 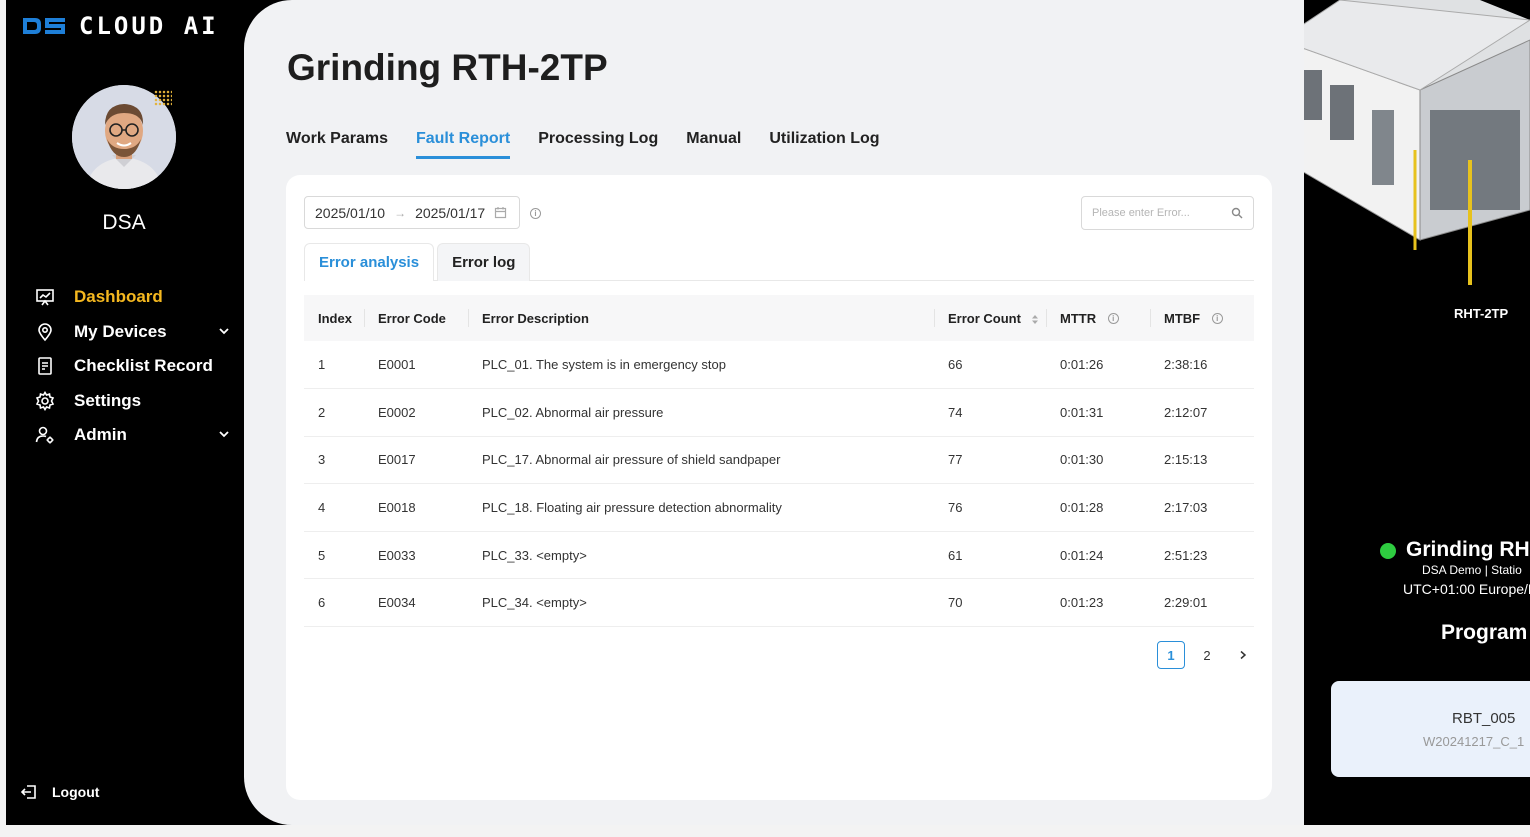 I want to click on sidebar-item-label: Dashboard, so click(x=118, y=297).